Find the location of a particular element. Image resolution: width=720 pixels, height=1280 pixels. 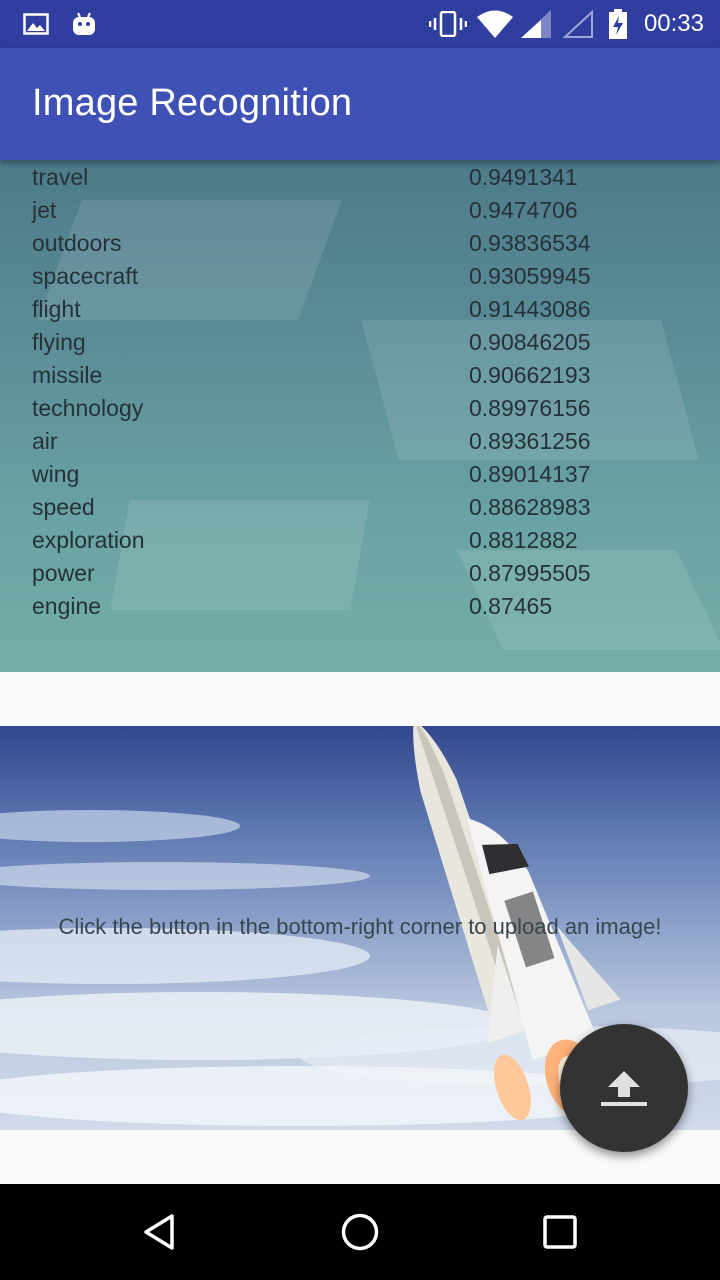

result-label: technology is located at coordinates (88, 408).